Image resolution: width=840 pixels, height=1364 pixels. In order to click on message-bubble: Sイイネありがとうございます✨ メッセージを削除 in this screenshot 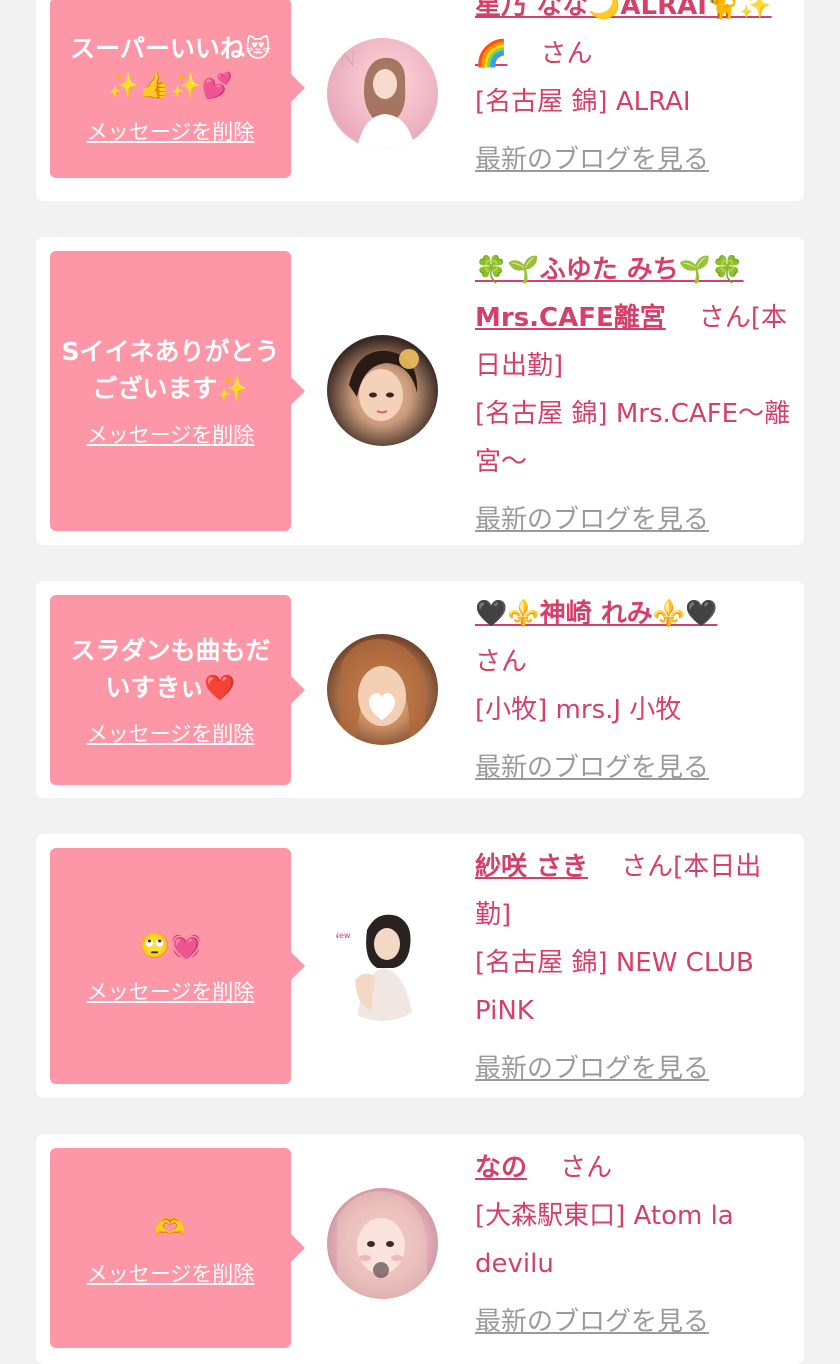, I will do `click(177, 391)`.